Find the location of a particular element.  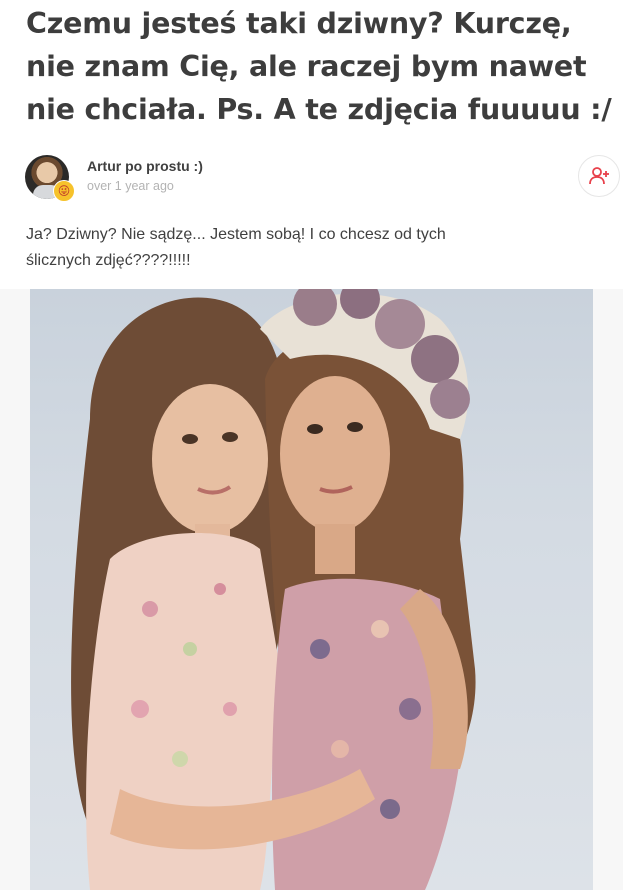

follow-button is located at coordinates (599, 176).